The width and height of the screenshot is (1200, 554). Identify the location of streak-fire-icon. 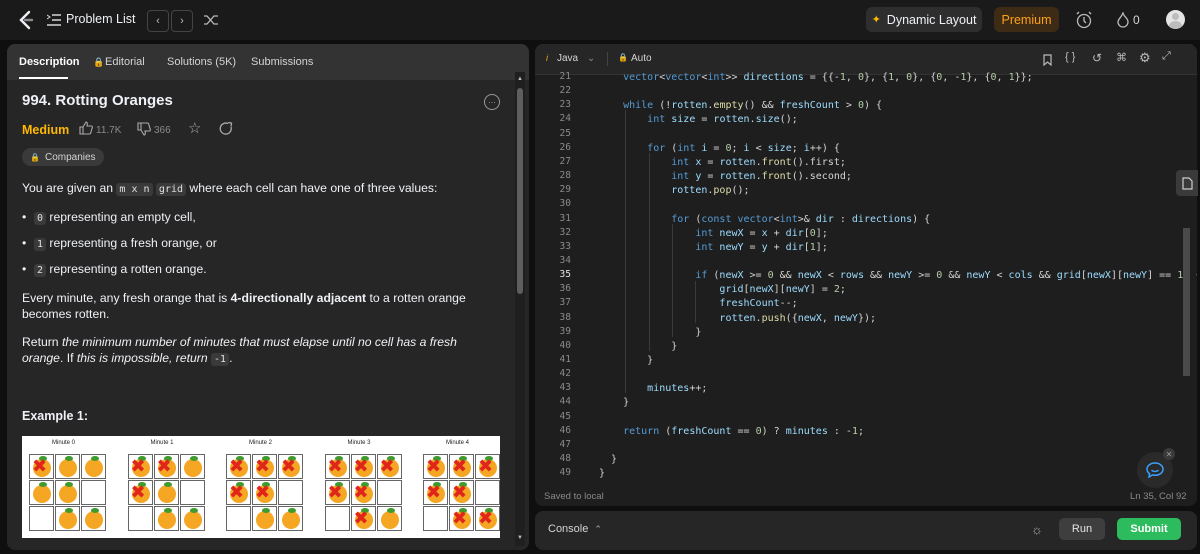
(1123, 20).